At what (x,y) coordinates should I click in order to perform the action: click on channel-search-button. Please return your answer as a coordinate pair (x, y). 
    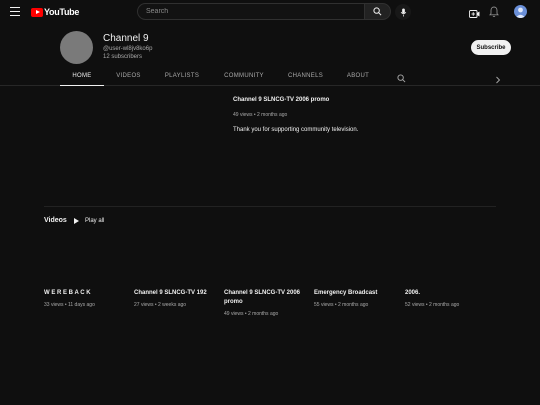
    Looking at the image, I should click on (401, 79).